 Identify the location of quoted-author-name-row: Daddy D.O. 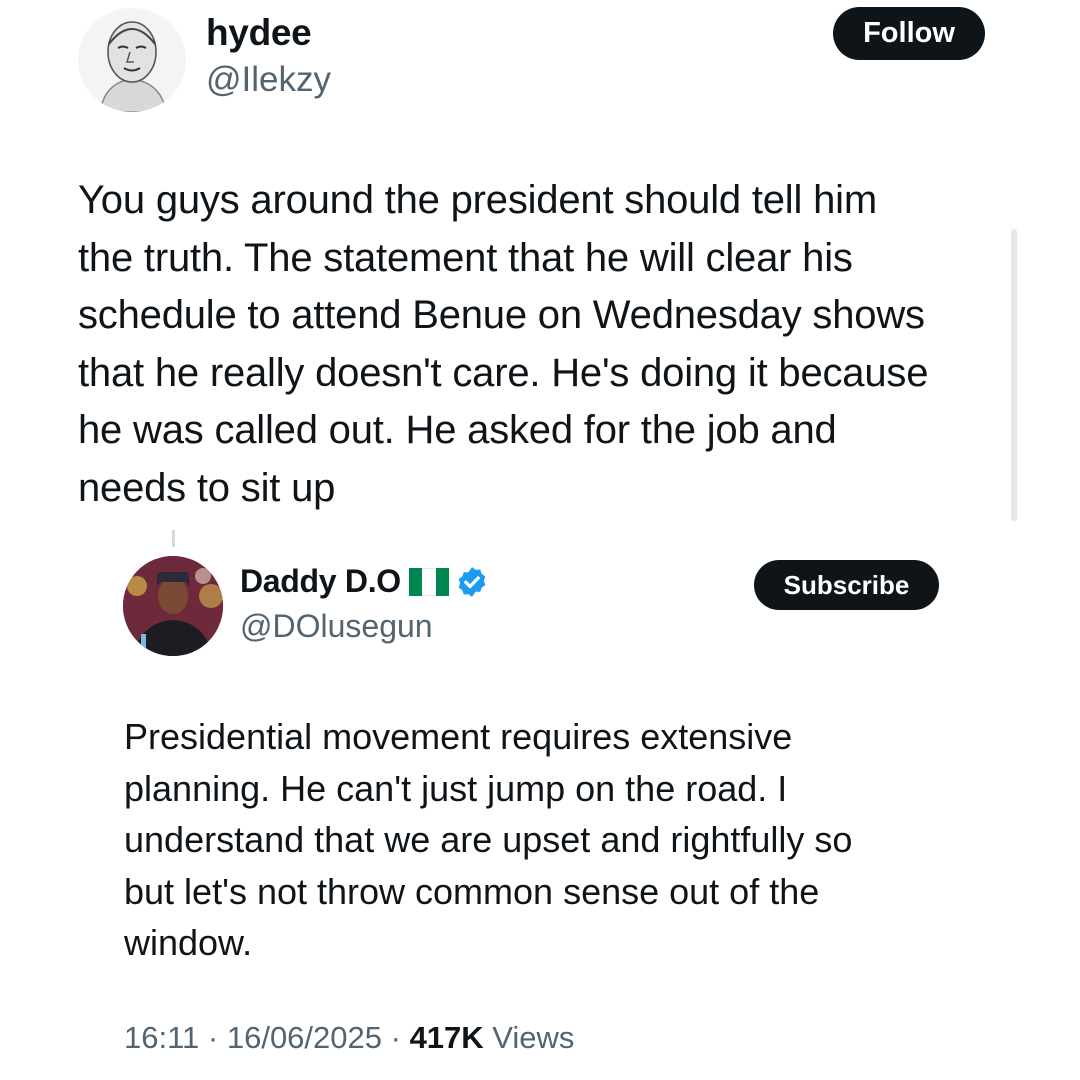
(364, 581).